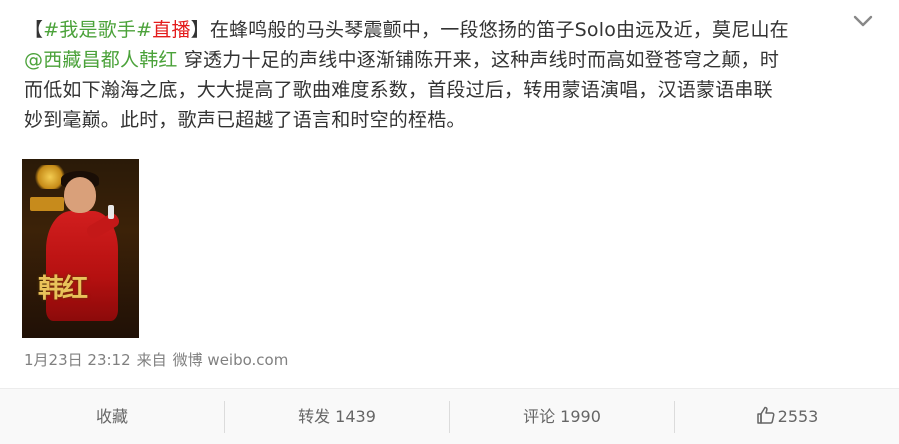 This screenshot has height=444, width=899. What do you see at coordinates (80, 195) in the screenshot?
I see `singer-head` at bounding box center [80, 195].